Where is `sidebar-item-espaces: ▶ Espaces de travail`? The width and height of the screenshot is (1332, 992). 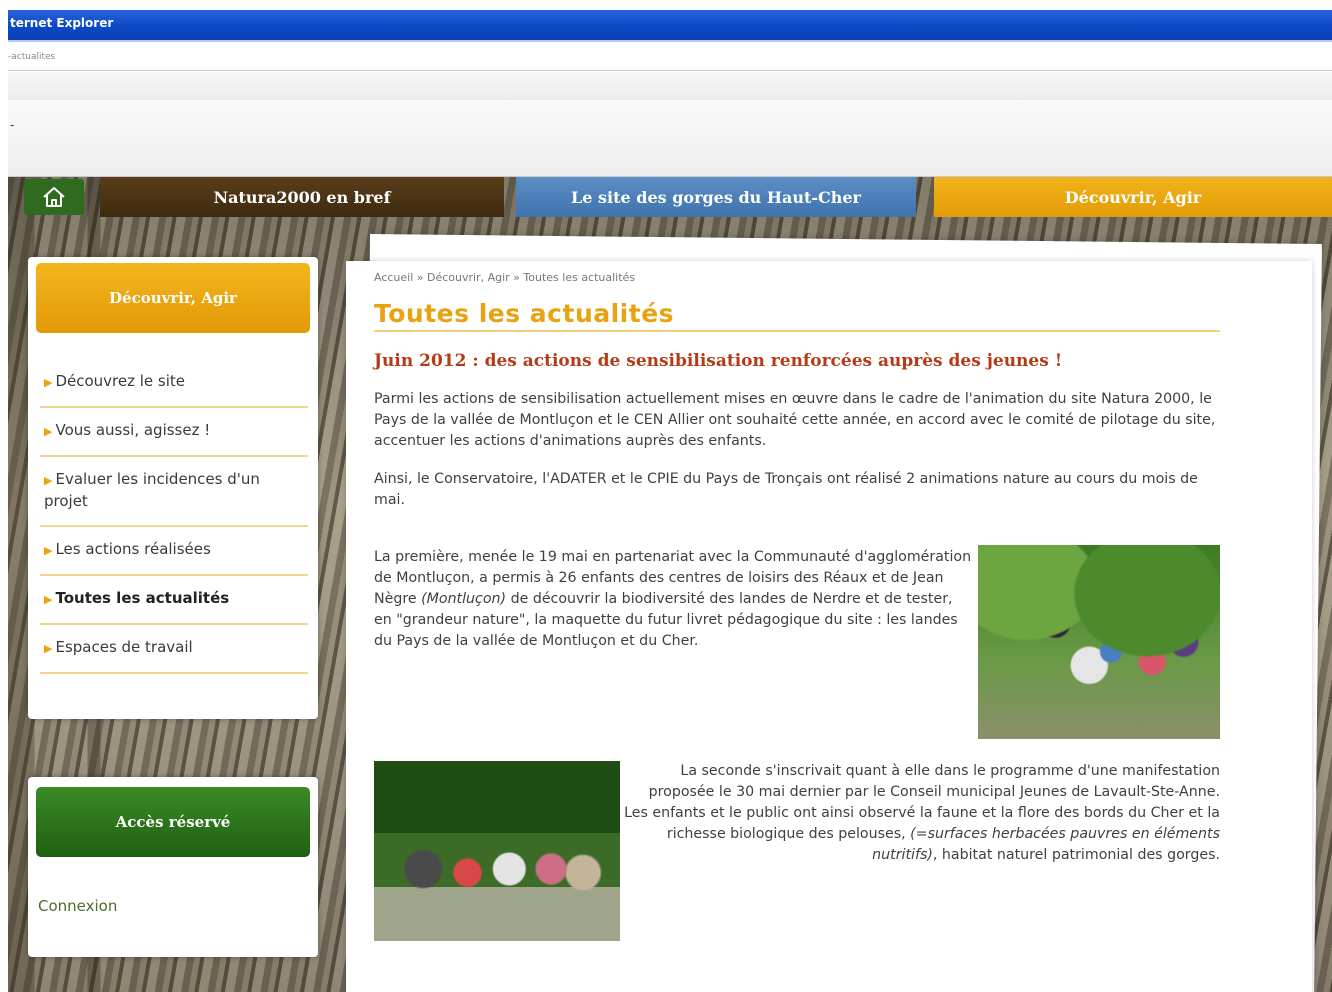 sidebar-item-espaces: ▶ Espaces de travail is located at coordinates (174, 649).